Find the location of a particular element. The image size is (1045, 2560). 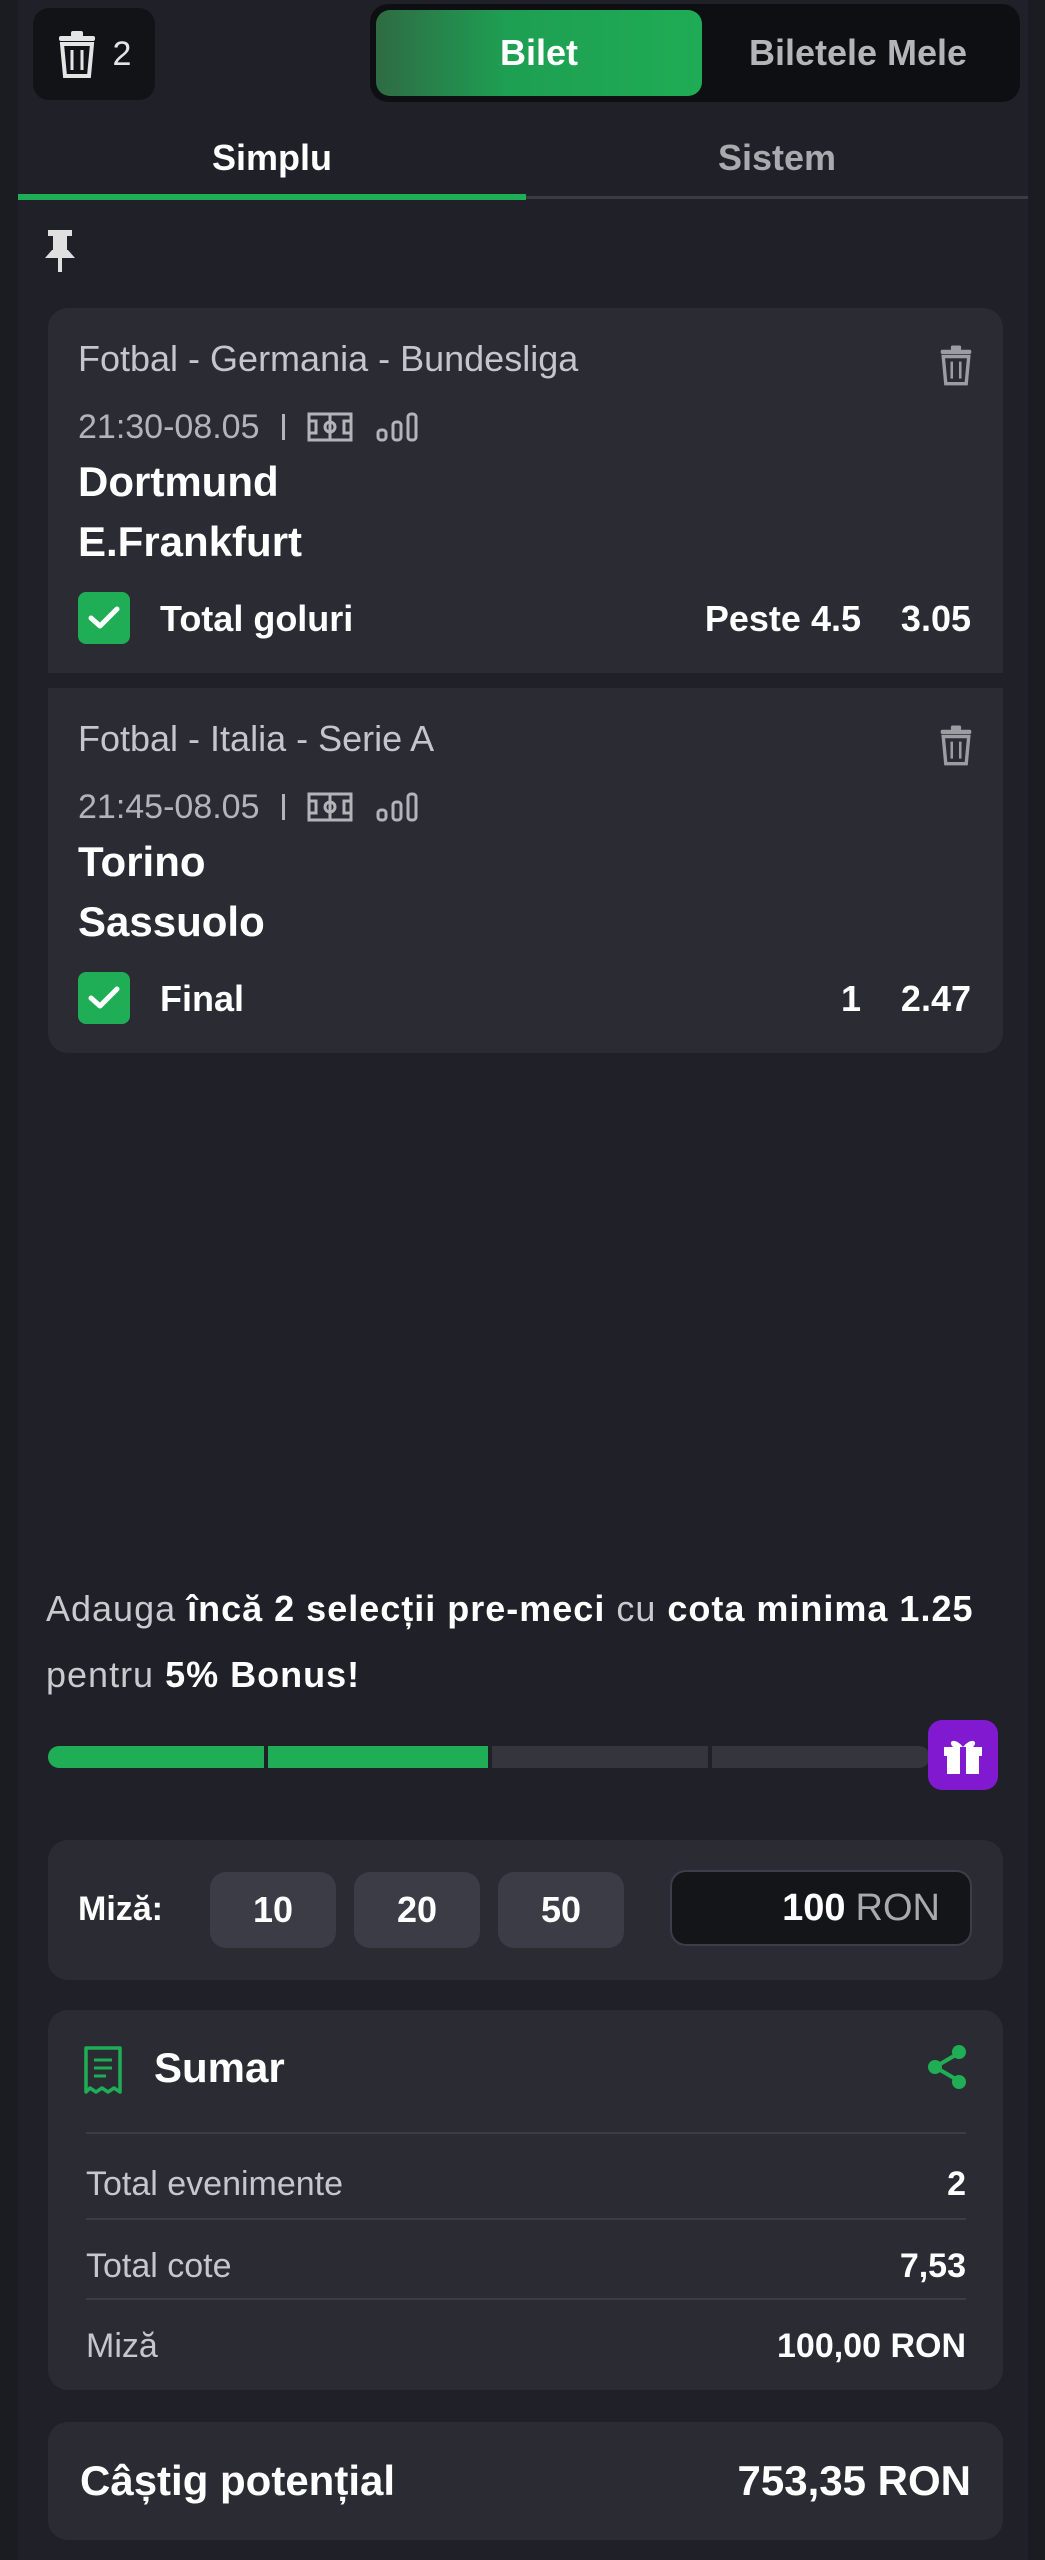

odd-value: 3.05 is located at coordinates (935, 618).